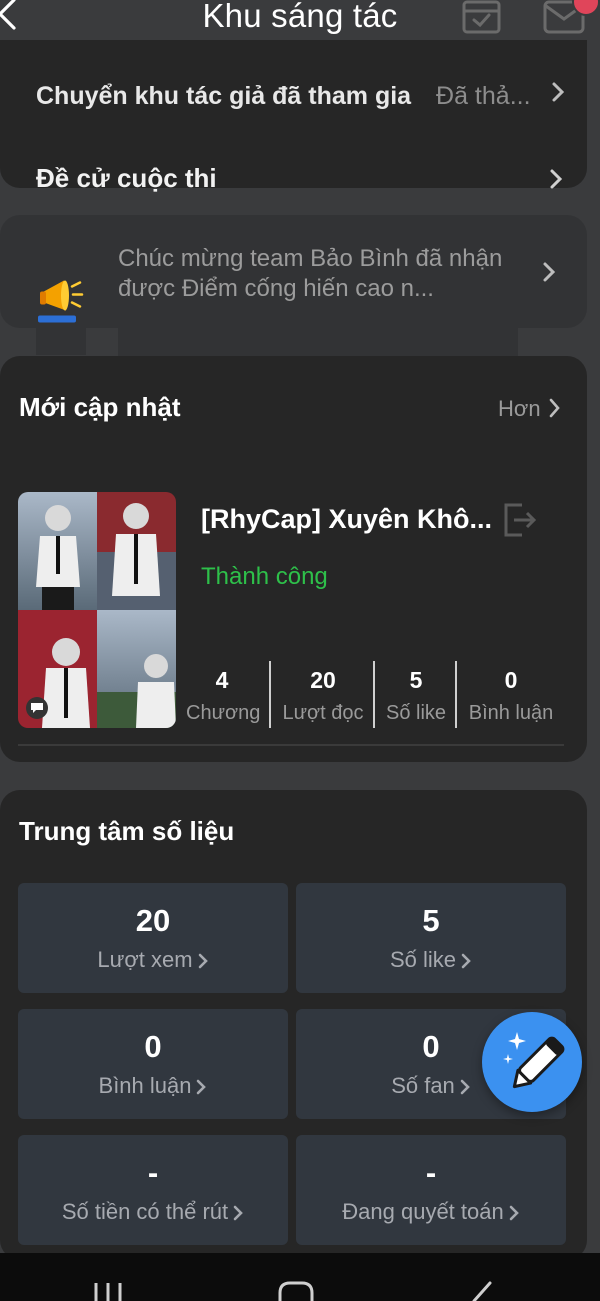  I want to click on page-title: Khu sáng tác, so click(300, 17).